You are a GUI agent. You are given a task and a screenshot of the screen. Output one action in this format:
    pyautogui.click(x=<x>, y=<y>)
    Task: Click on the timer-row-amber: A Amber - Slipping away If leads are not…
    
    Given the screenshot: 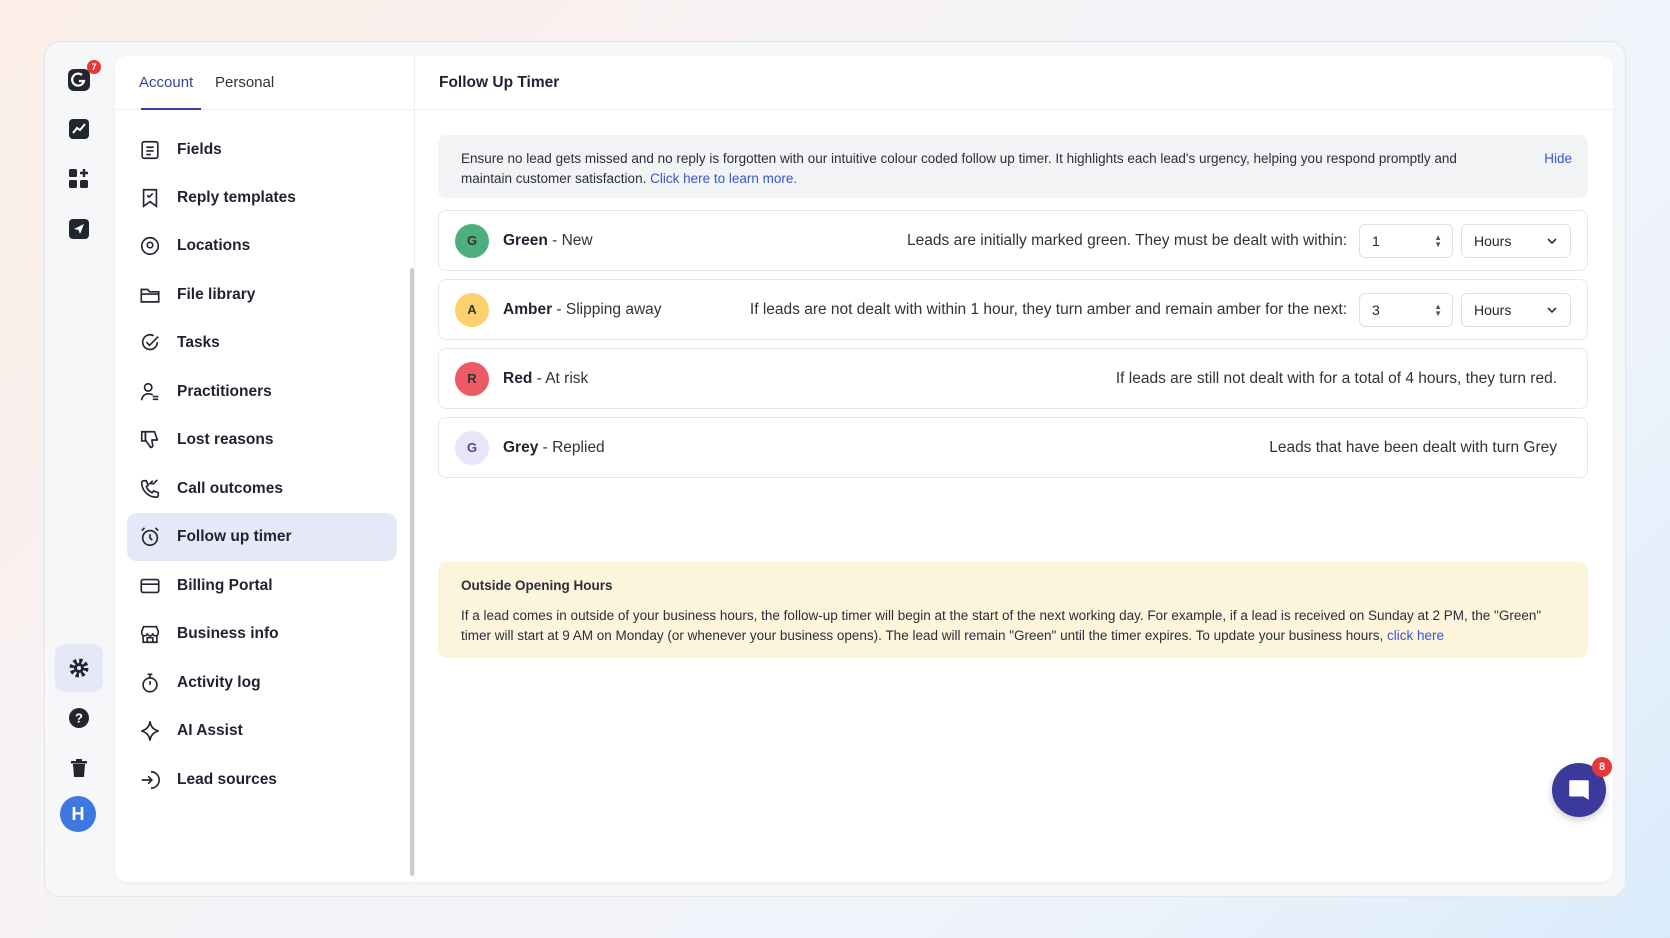 What is the action you would take?
    pyautogui.click(x=1013, y=309)
    